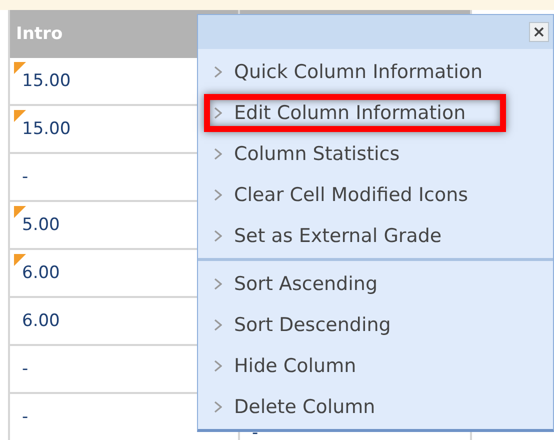 This screenshot has width=554, height=440. Describe the element at coordinates (539, 32) in the screenshot. I see `close-button: ×` at that location.